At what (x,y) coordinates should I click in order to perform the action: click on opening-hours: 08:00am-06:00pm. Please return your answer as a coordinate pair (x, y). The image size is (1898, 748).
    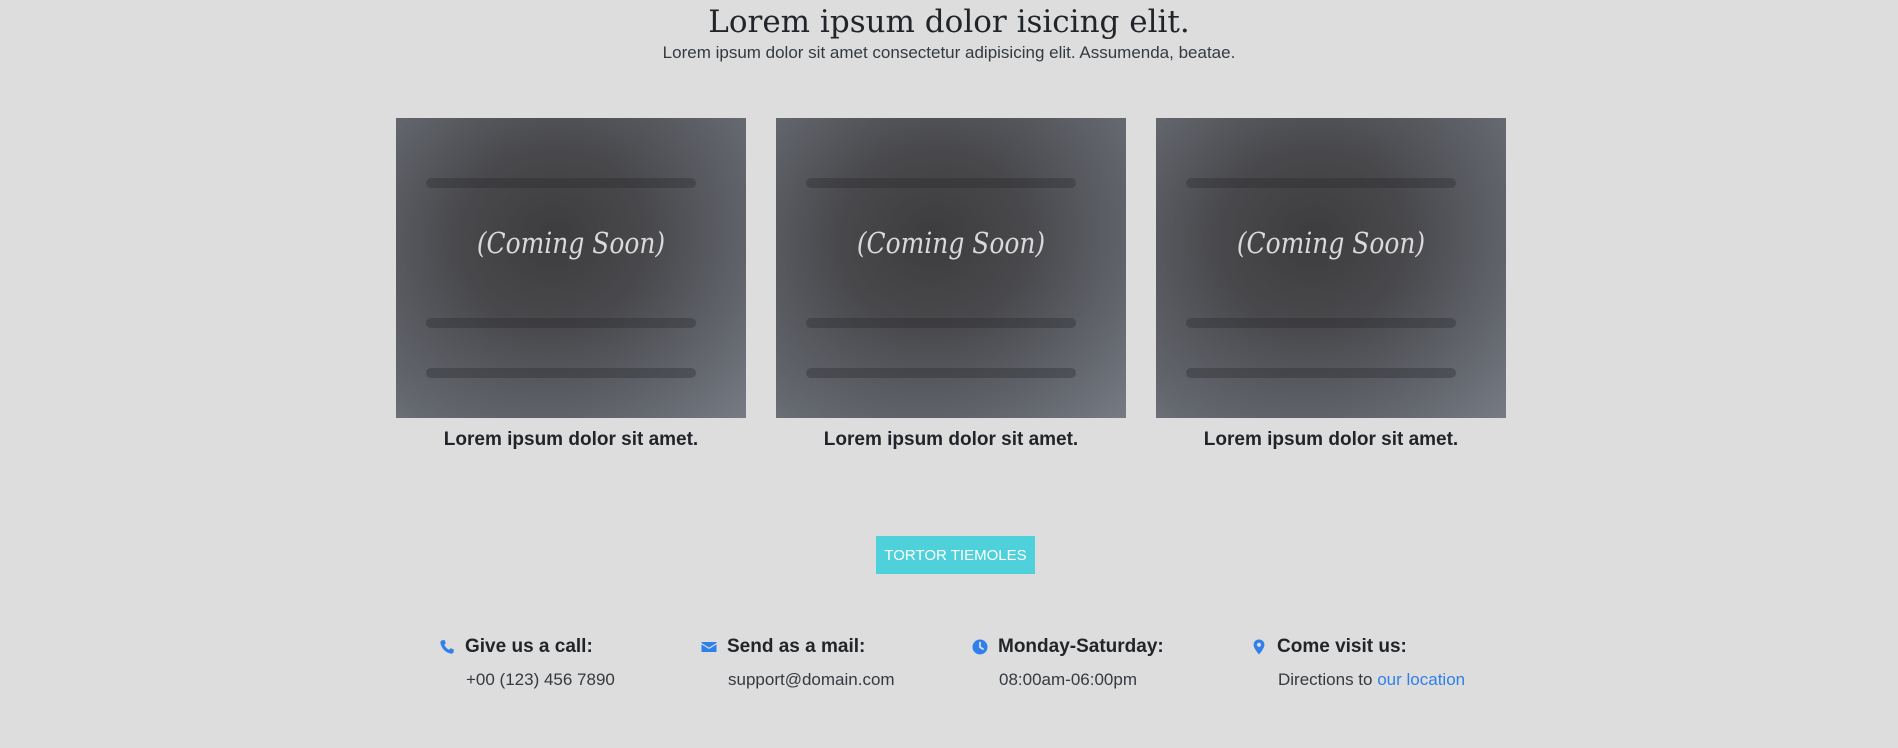
    Looking at the image, I should click on (1068, 679).